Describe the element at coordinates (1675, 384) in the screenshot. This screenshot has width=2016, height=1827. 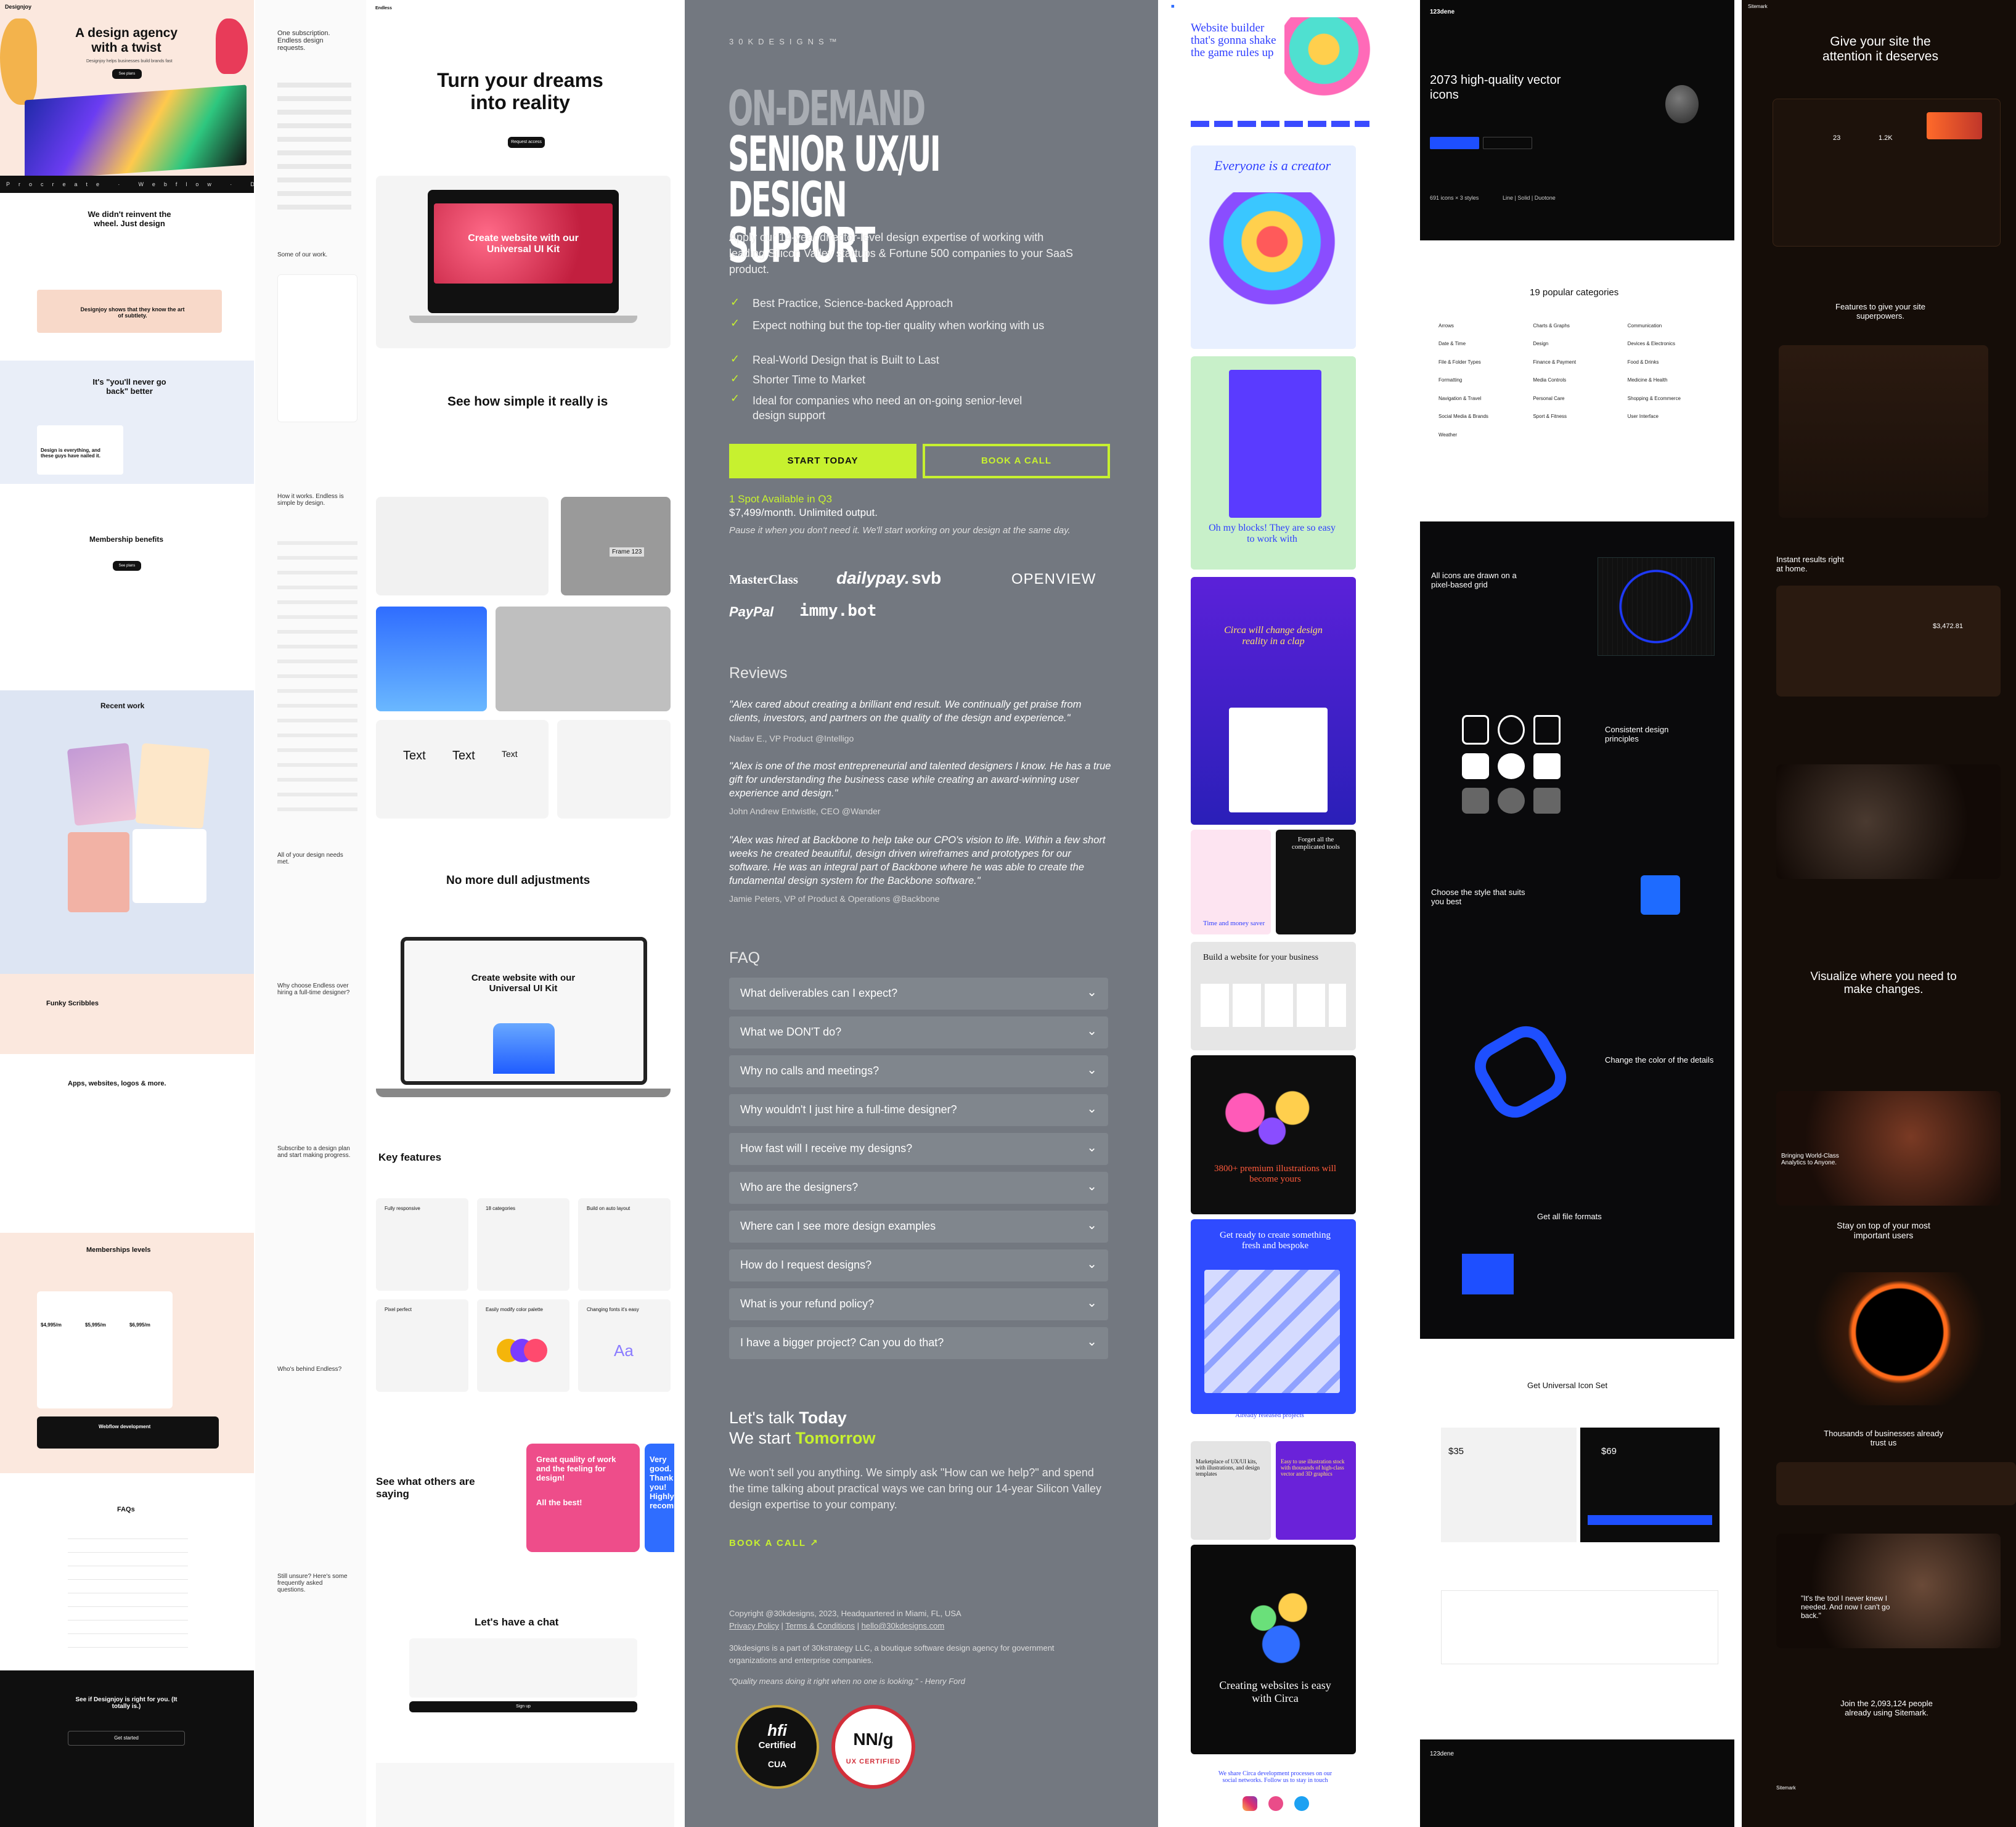
I see `category-item: Medicine & Health` at that location.